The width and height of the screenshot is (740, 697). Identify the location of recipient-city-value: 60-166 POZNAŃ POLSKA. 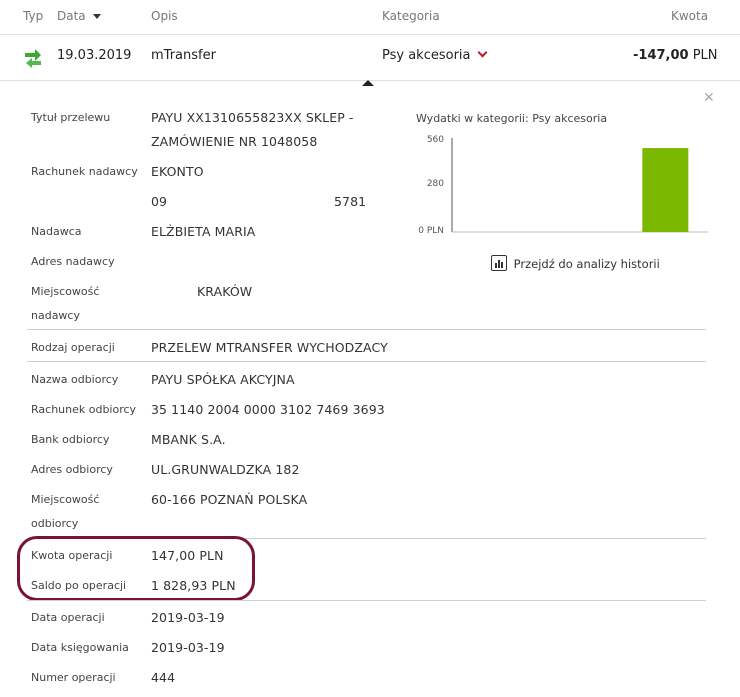
(229, 499).